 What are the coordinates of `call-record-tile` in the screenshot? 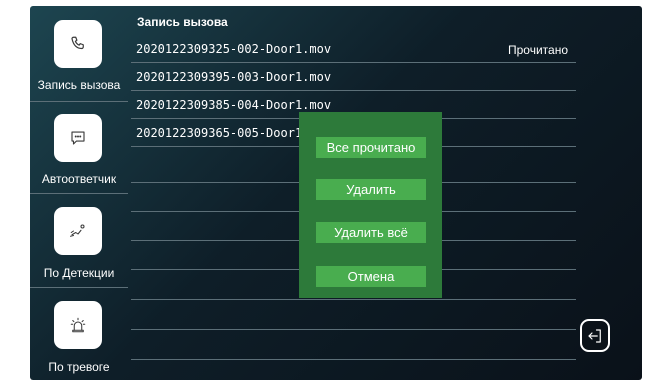 It's located at (78, 44).